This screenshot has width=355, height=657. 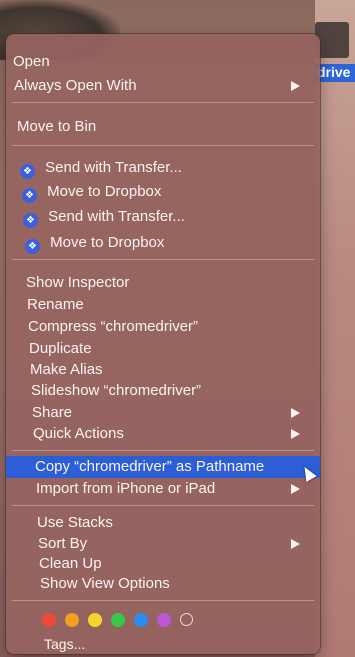 I want to click on desktop-file-icon, so click(x=332, y=40).